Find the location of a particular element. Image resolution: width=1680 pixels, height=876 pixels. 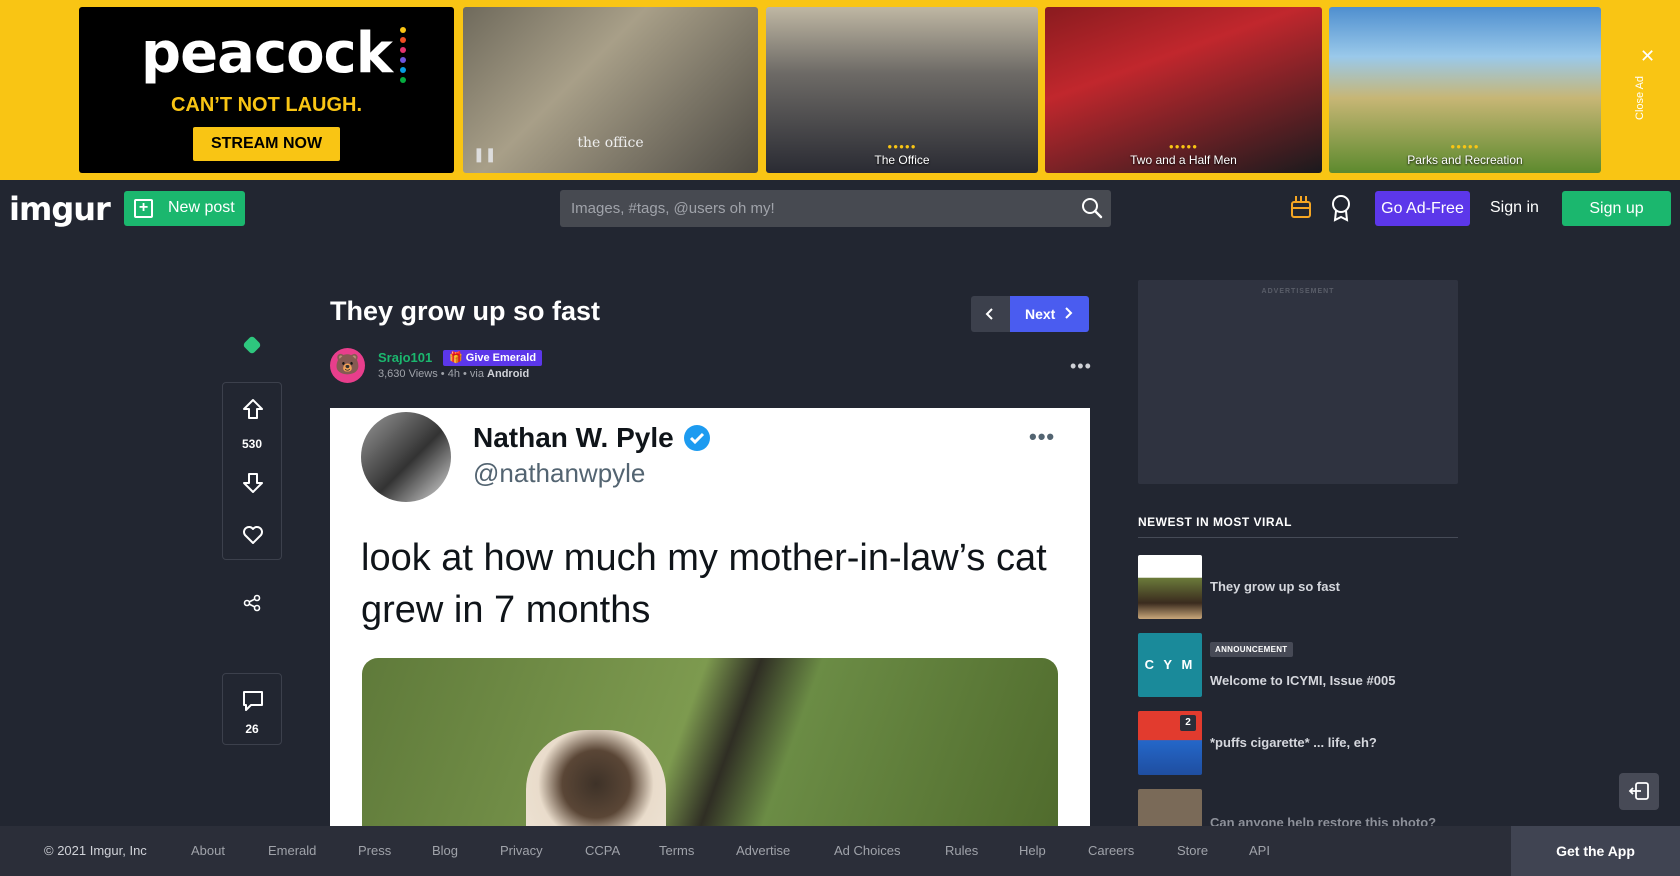

list-item: 2 *puffs cigarette* ... life, eh? is located at coordinates (1298, 743).